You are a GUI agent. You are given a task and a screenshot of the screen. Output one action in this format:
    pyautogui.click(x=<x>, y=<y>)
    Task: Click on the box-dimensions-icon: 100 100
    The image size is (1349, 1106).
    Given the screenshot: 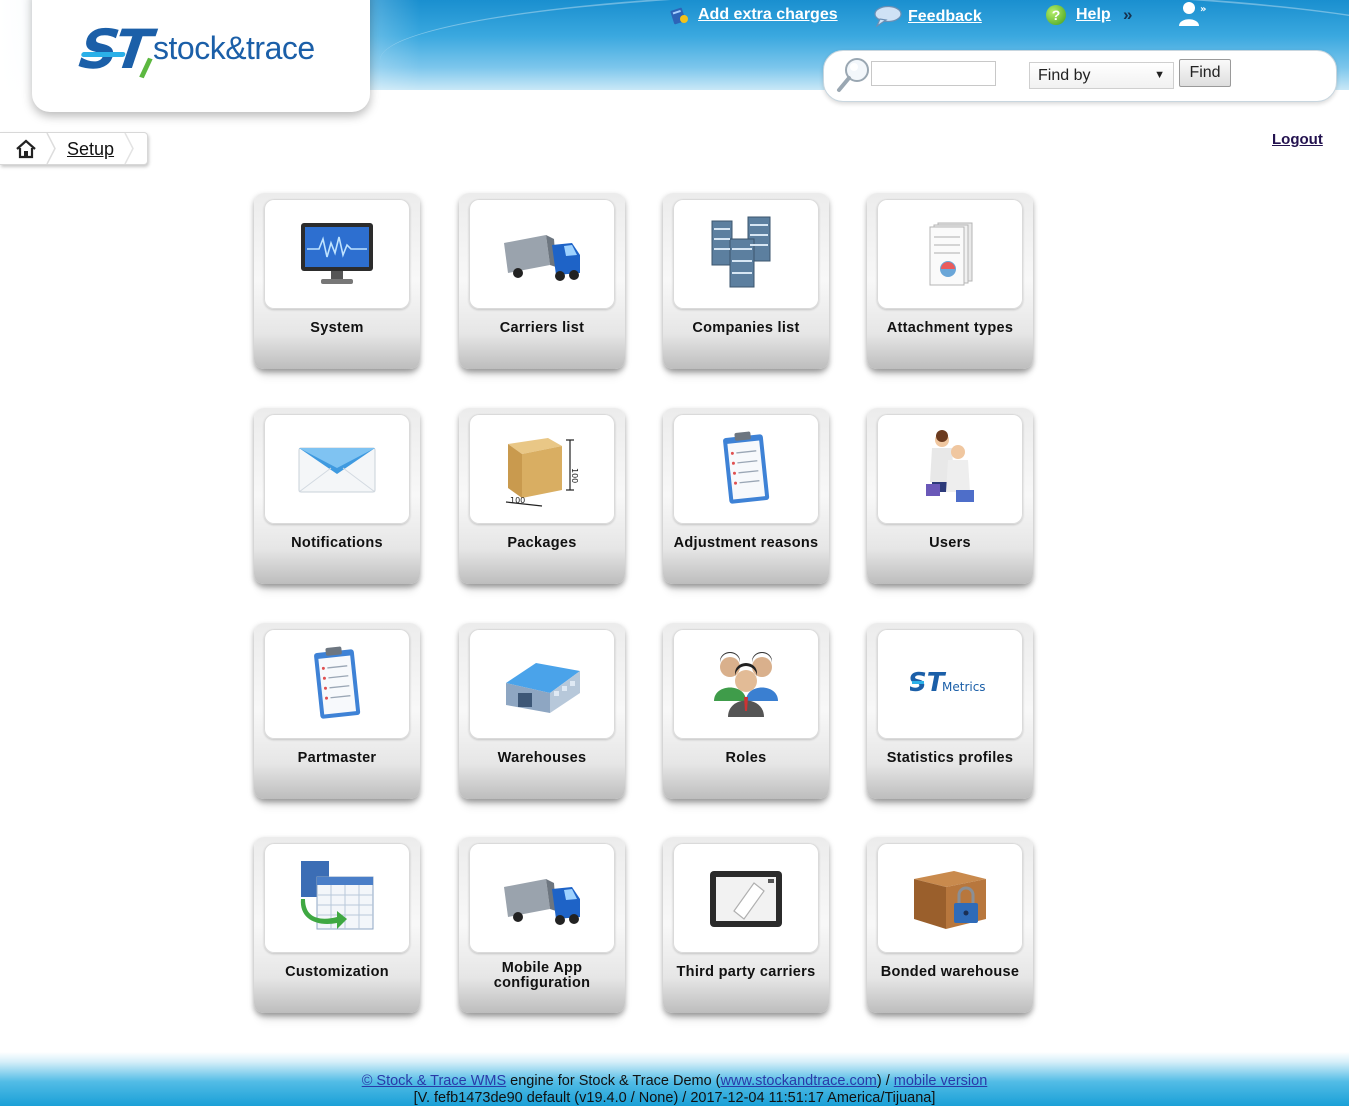 What is the action you would take?
    pyautogui.click(x=542, y=472)
    